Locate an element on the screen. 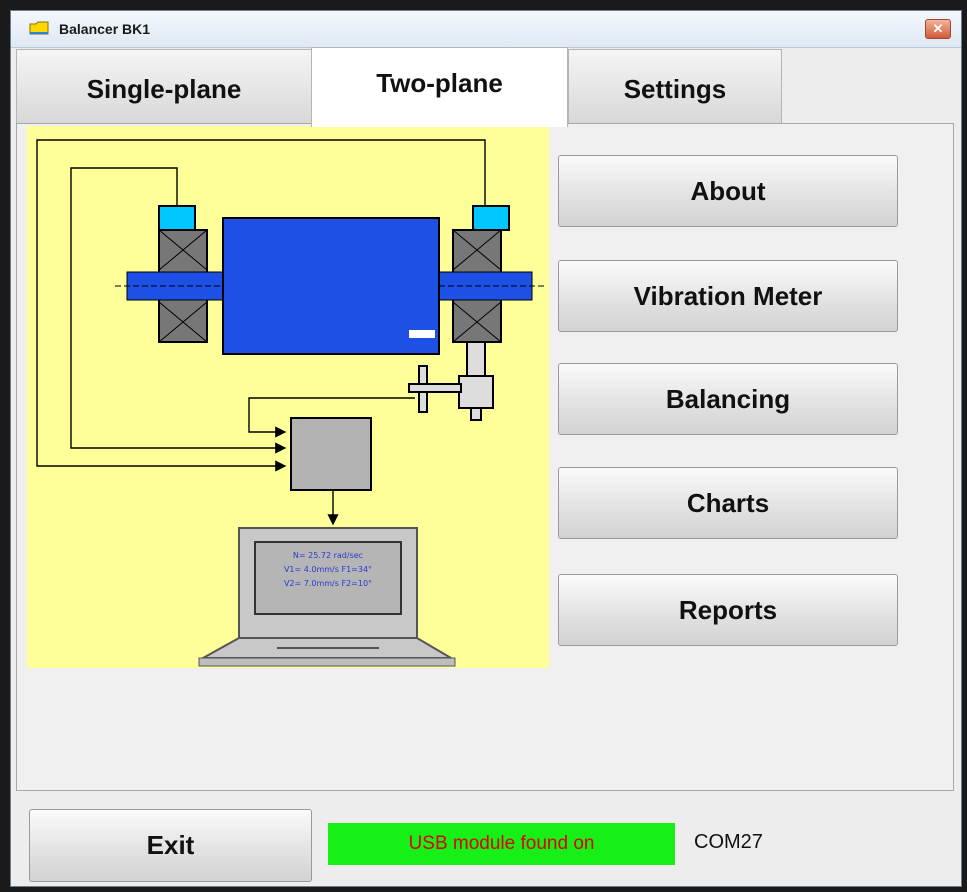  laptop-screen-line: V1= 4.0mm/s F1=34° is located at coordinates (328, 569).